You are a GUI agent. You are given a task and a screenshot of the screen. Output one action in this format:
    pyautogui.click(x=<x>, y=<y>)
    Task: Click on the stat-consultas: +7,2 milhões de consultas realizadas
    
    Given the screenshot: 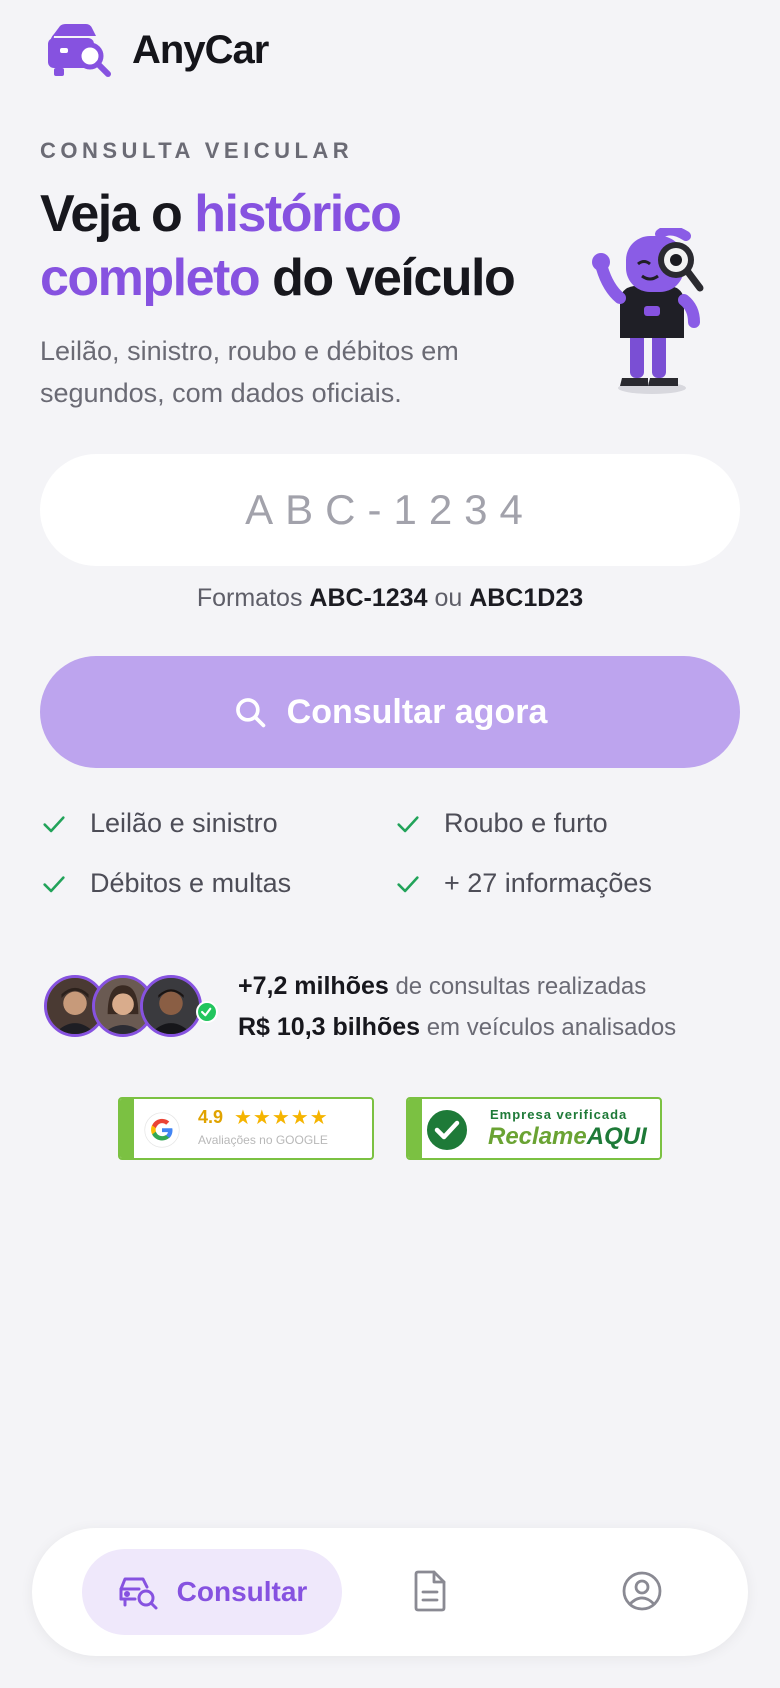 What is the action you would take?
    pyautogui.click(x=457, y=986)
    